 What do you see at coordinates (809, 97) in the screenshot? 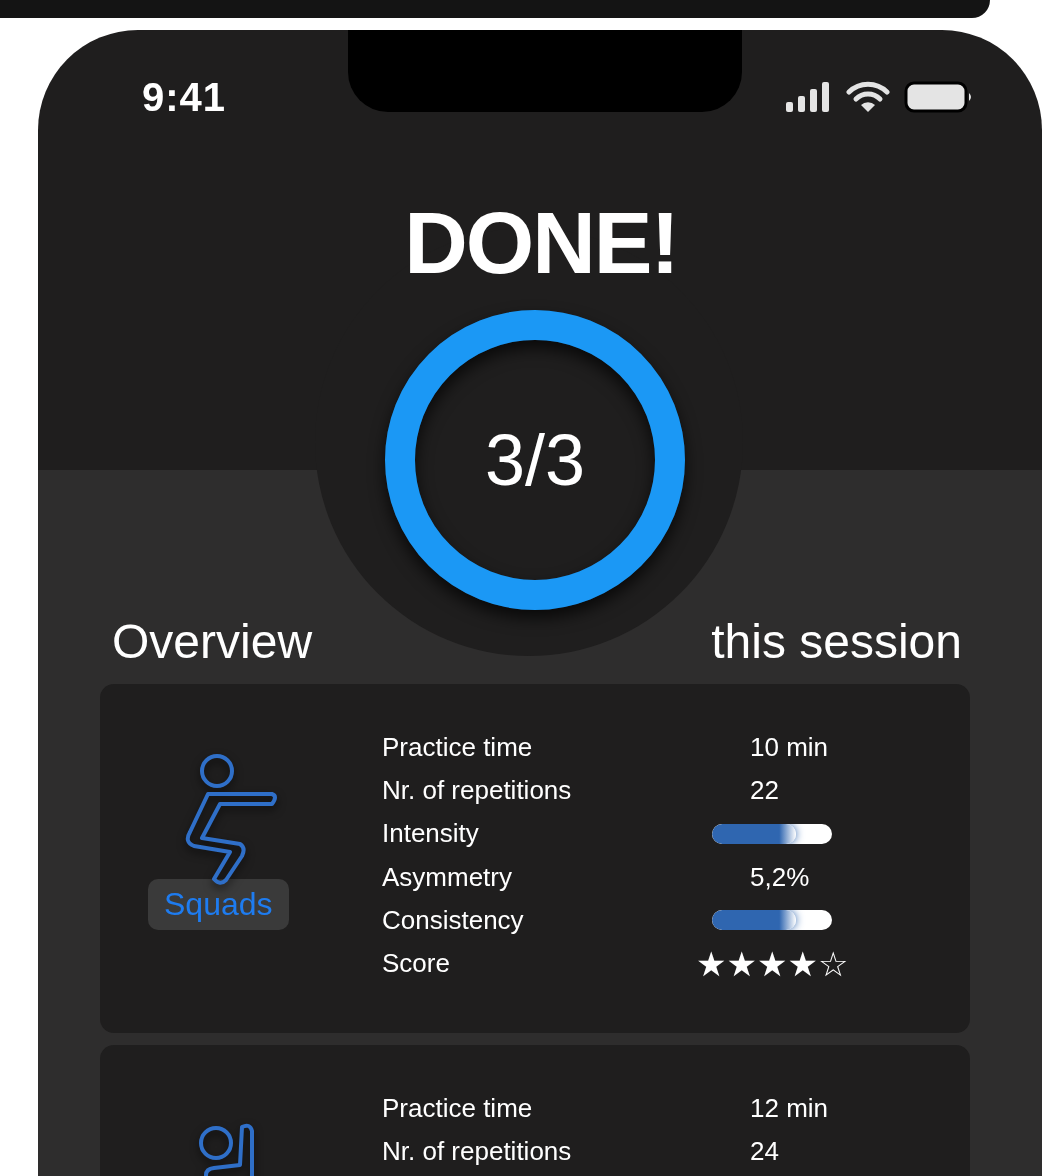
I see `signal-icon` at bounding box center [809, 97].